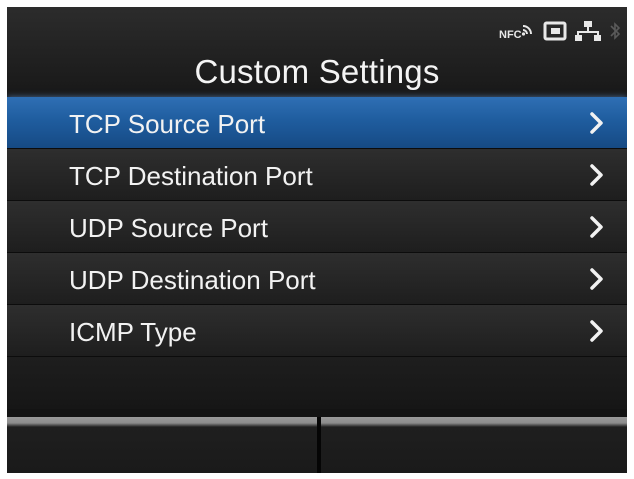 The height and width of the screenshot is (479, 634). I want to click on menu-item-udp-destination-port: UDP Destination Port, so click(317, 279).